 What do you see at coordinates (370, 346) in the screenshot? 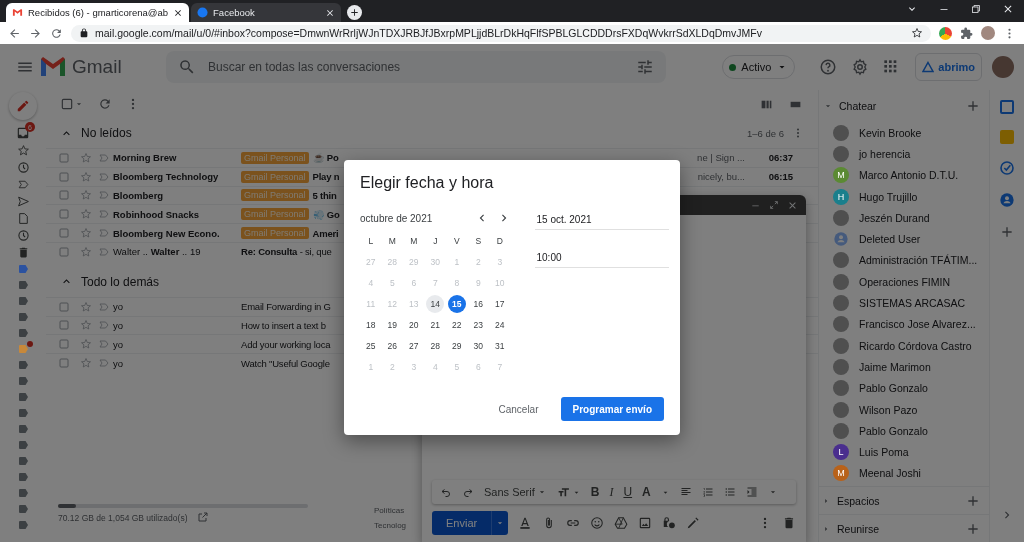
I see `calendar-day: 25` at bounding box center [370, 346].